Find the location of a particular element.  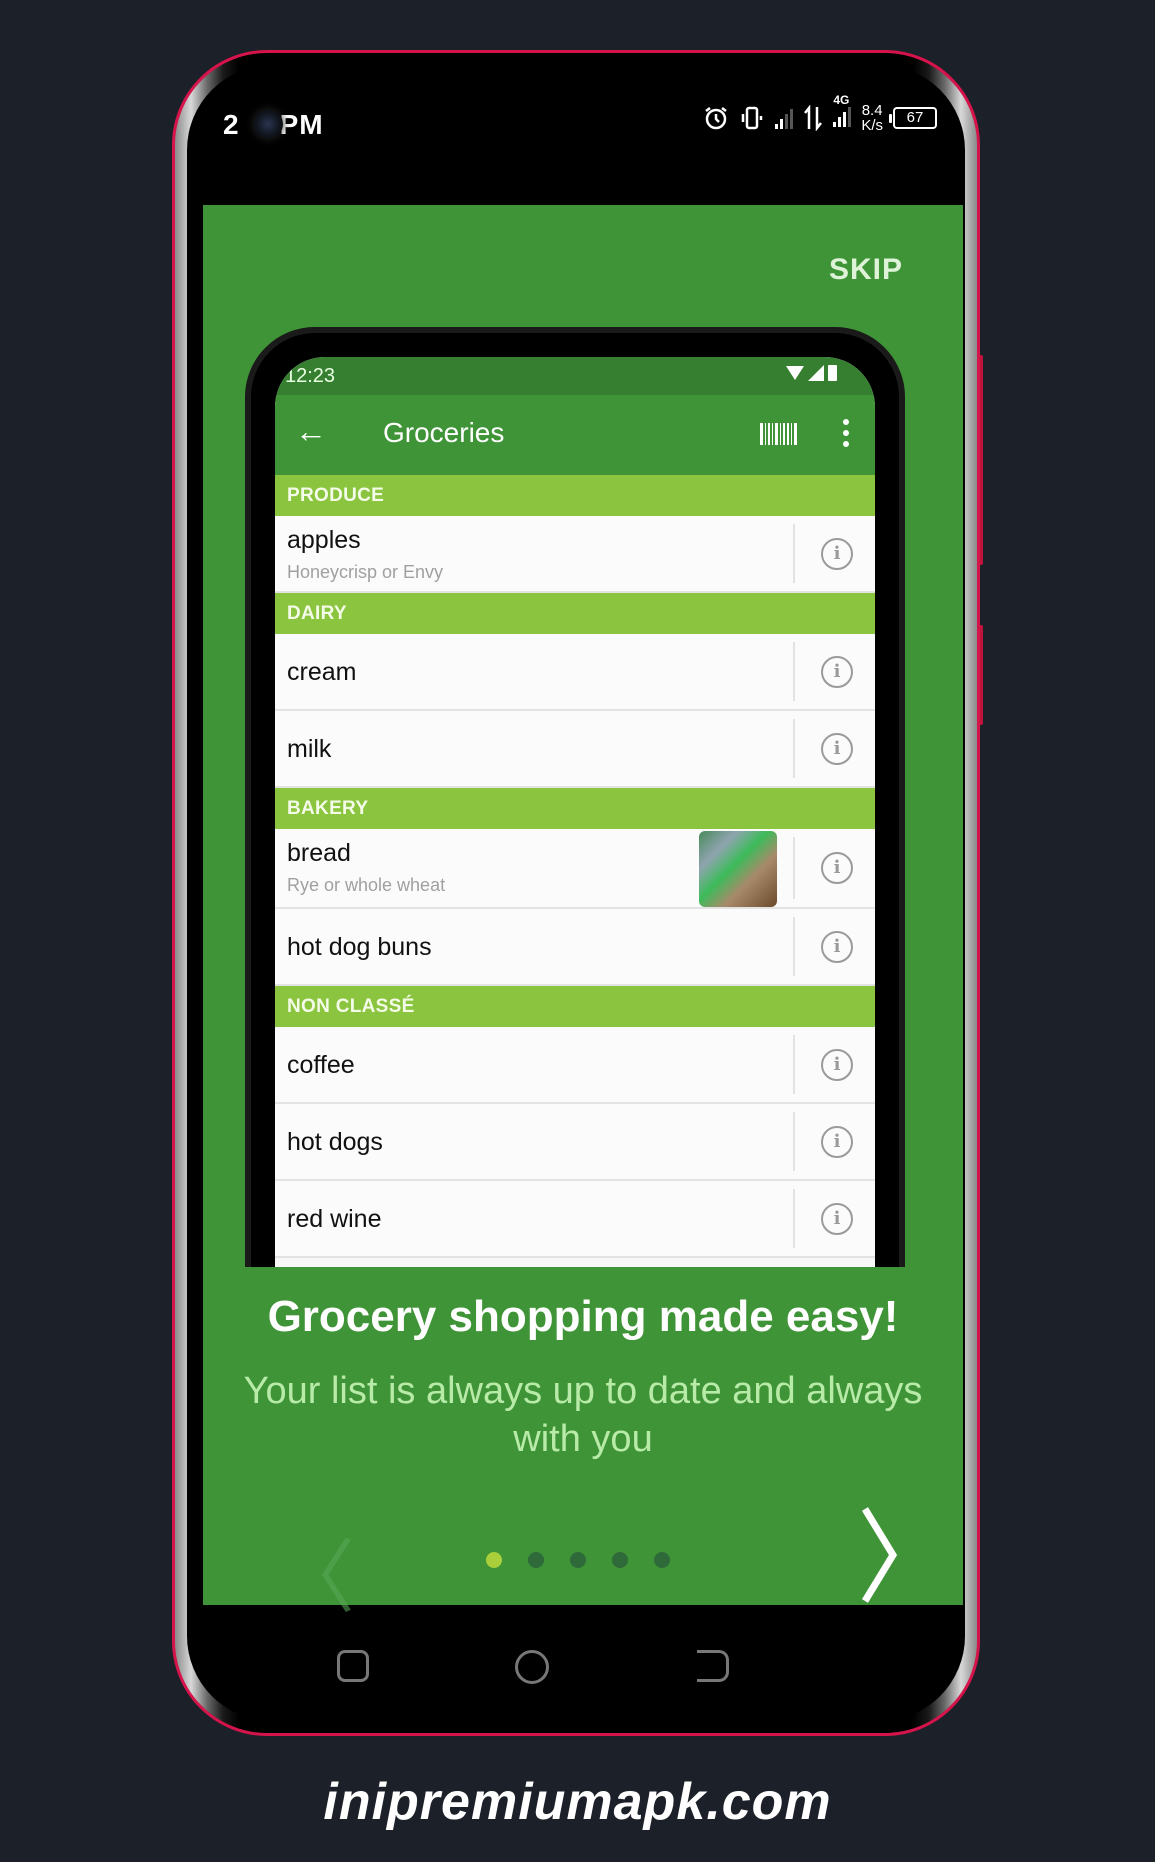

mock-status-bar: 12:23 is located at coordinates (575, 376).